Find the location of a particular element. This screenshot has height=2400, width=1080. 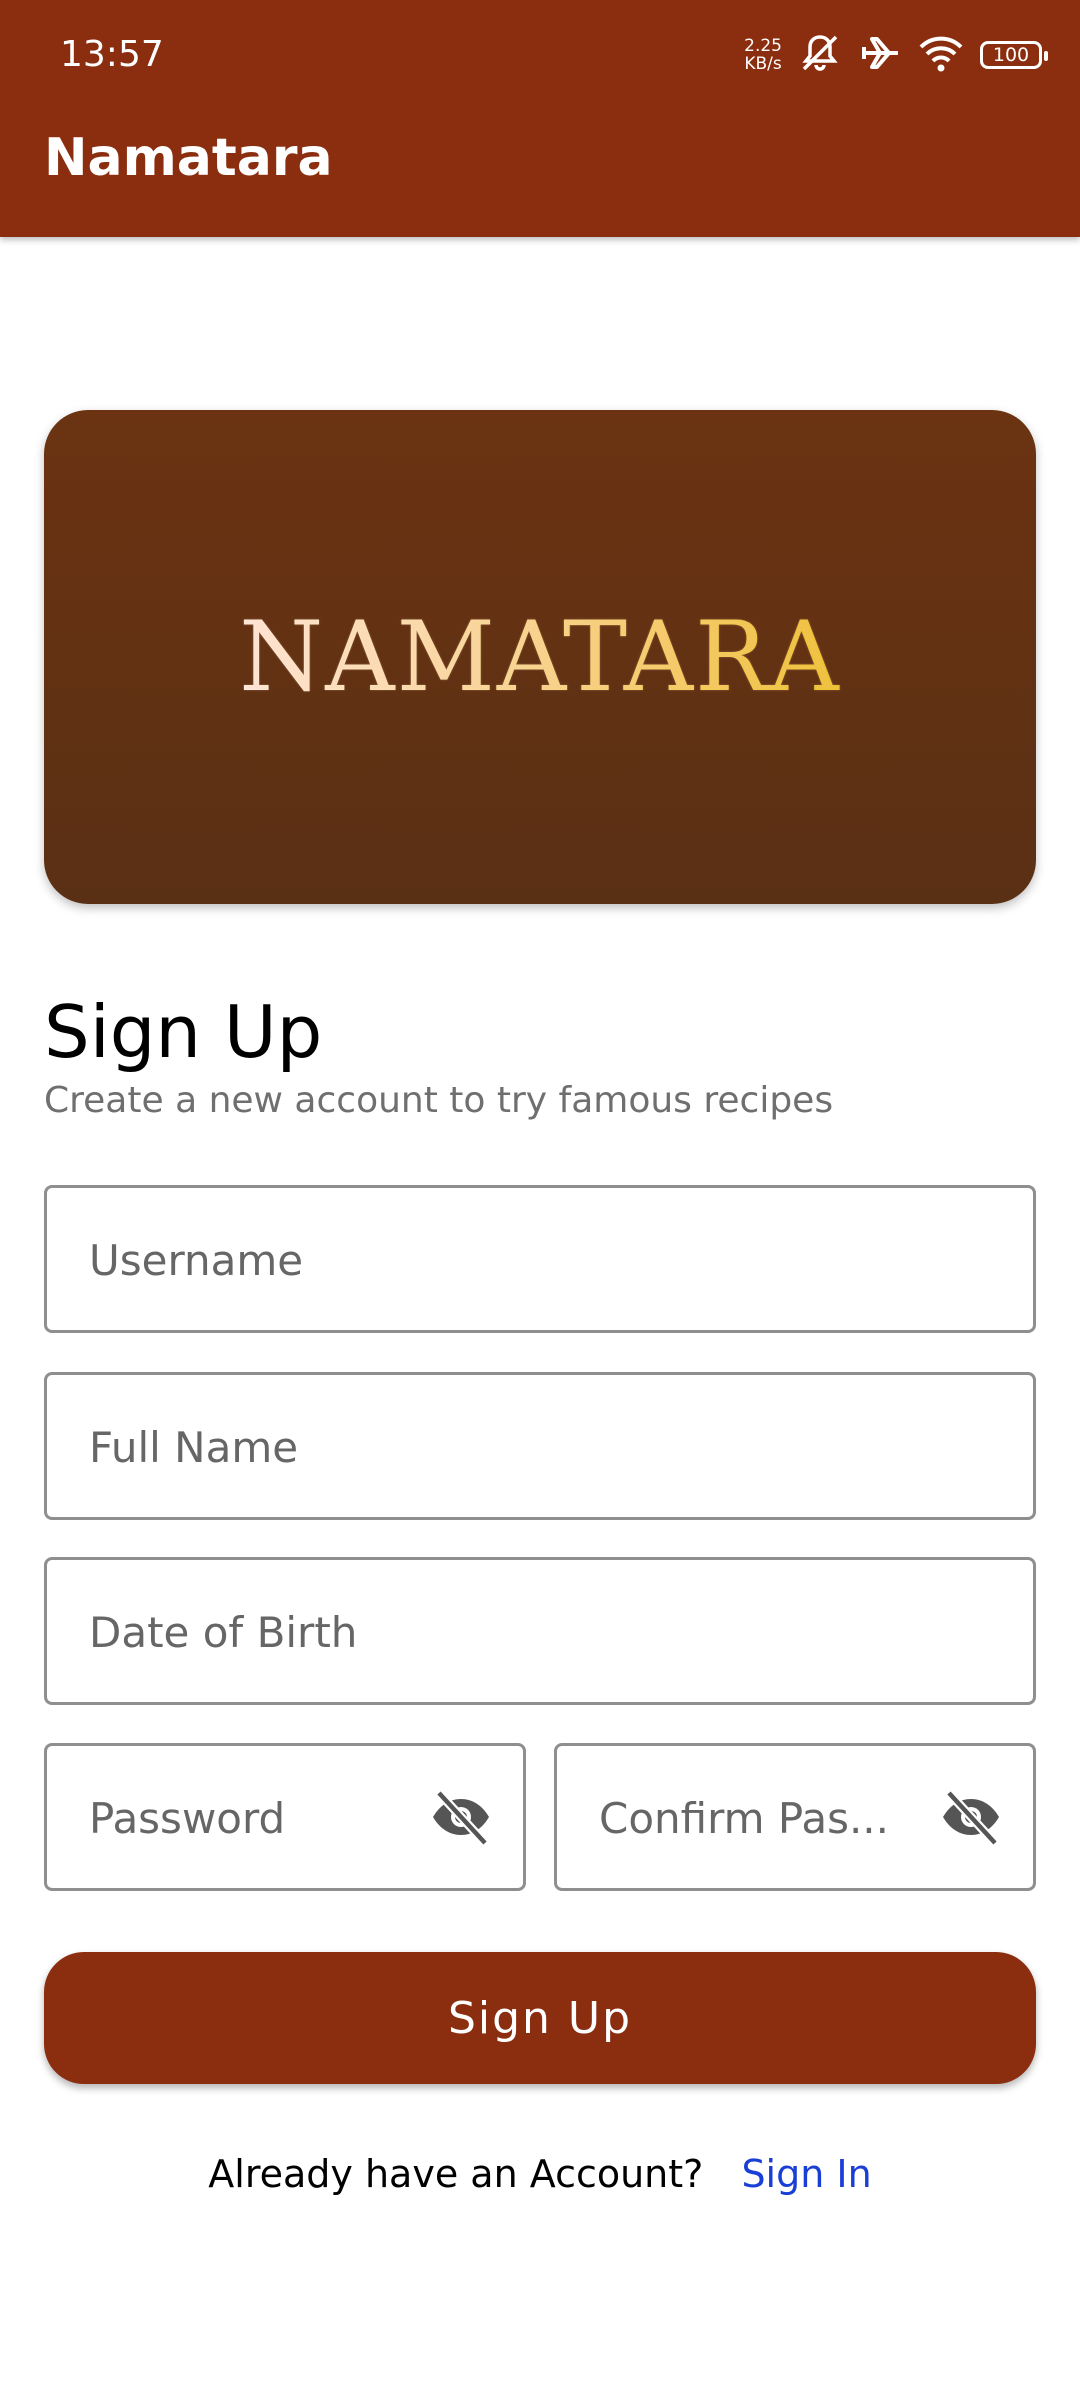

net-speed-unit: KB/s is located at coordinates (763, 64).